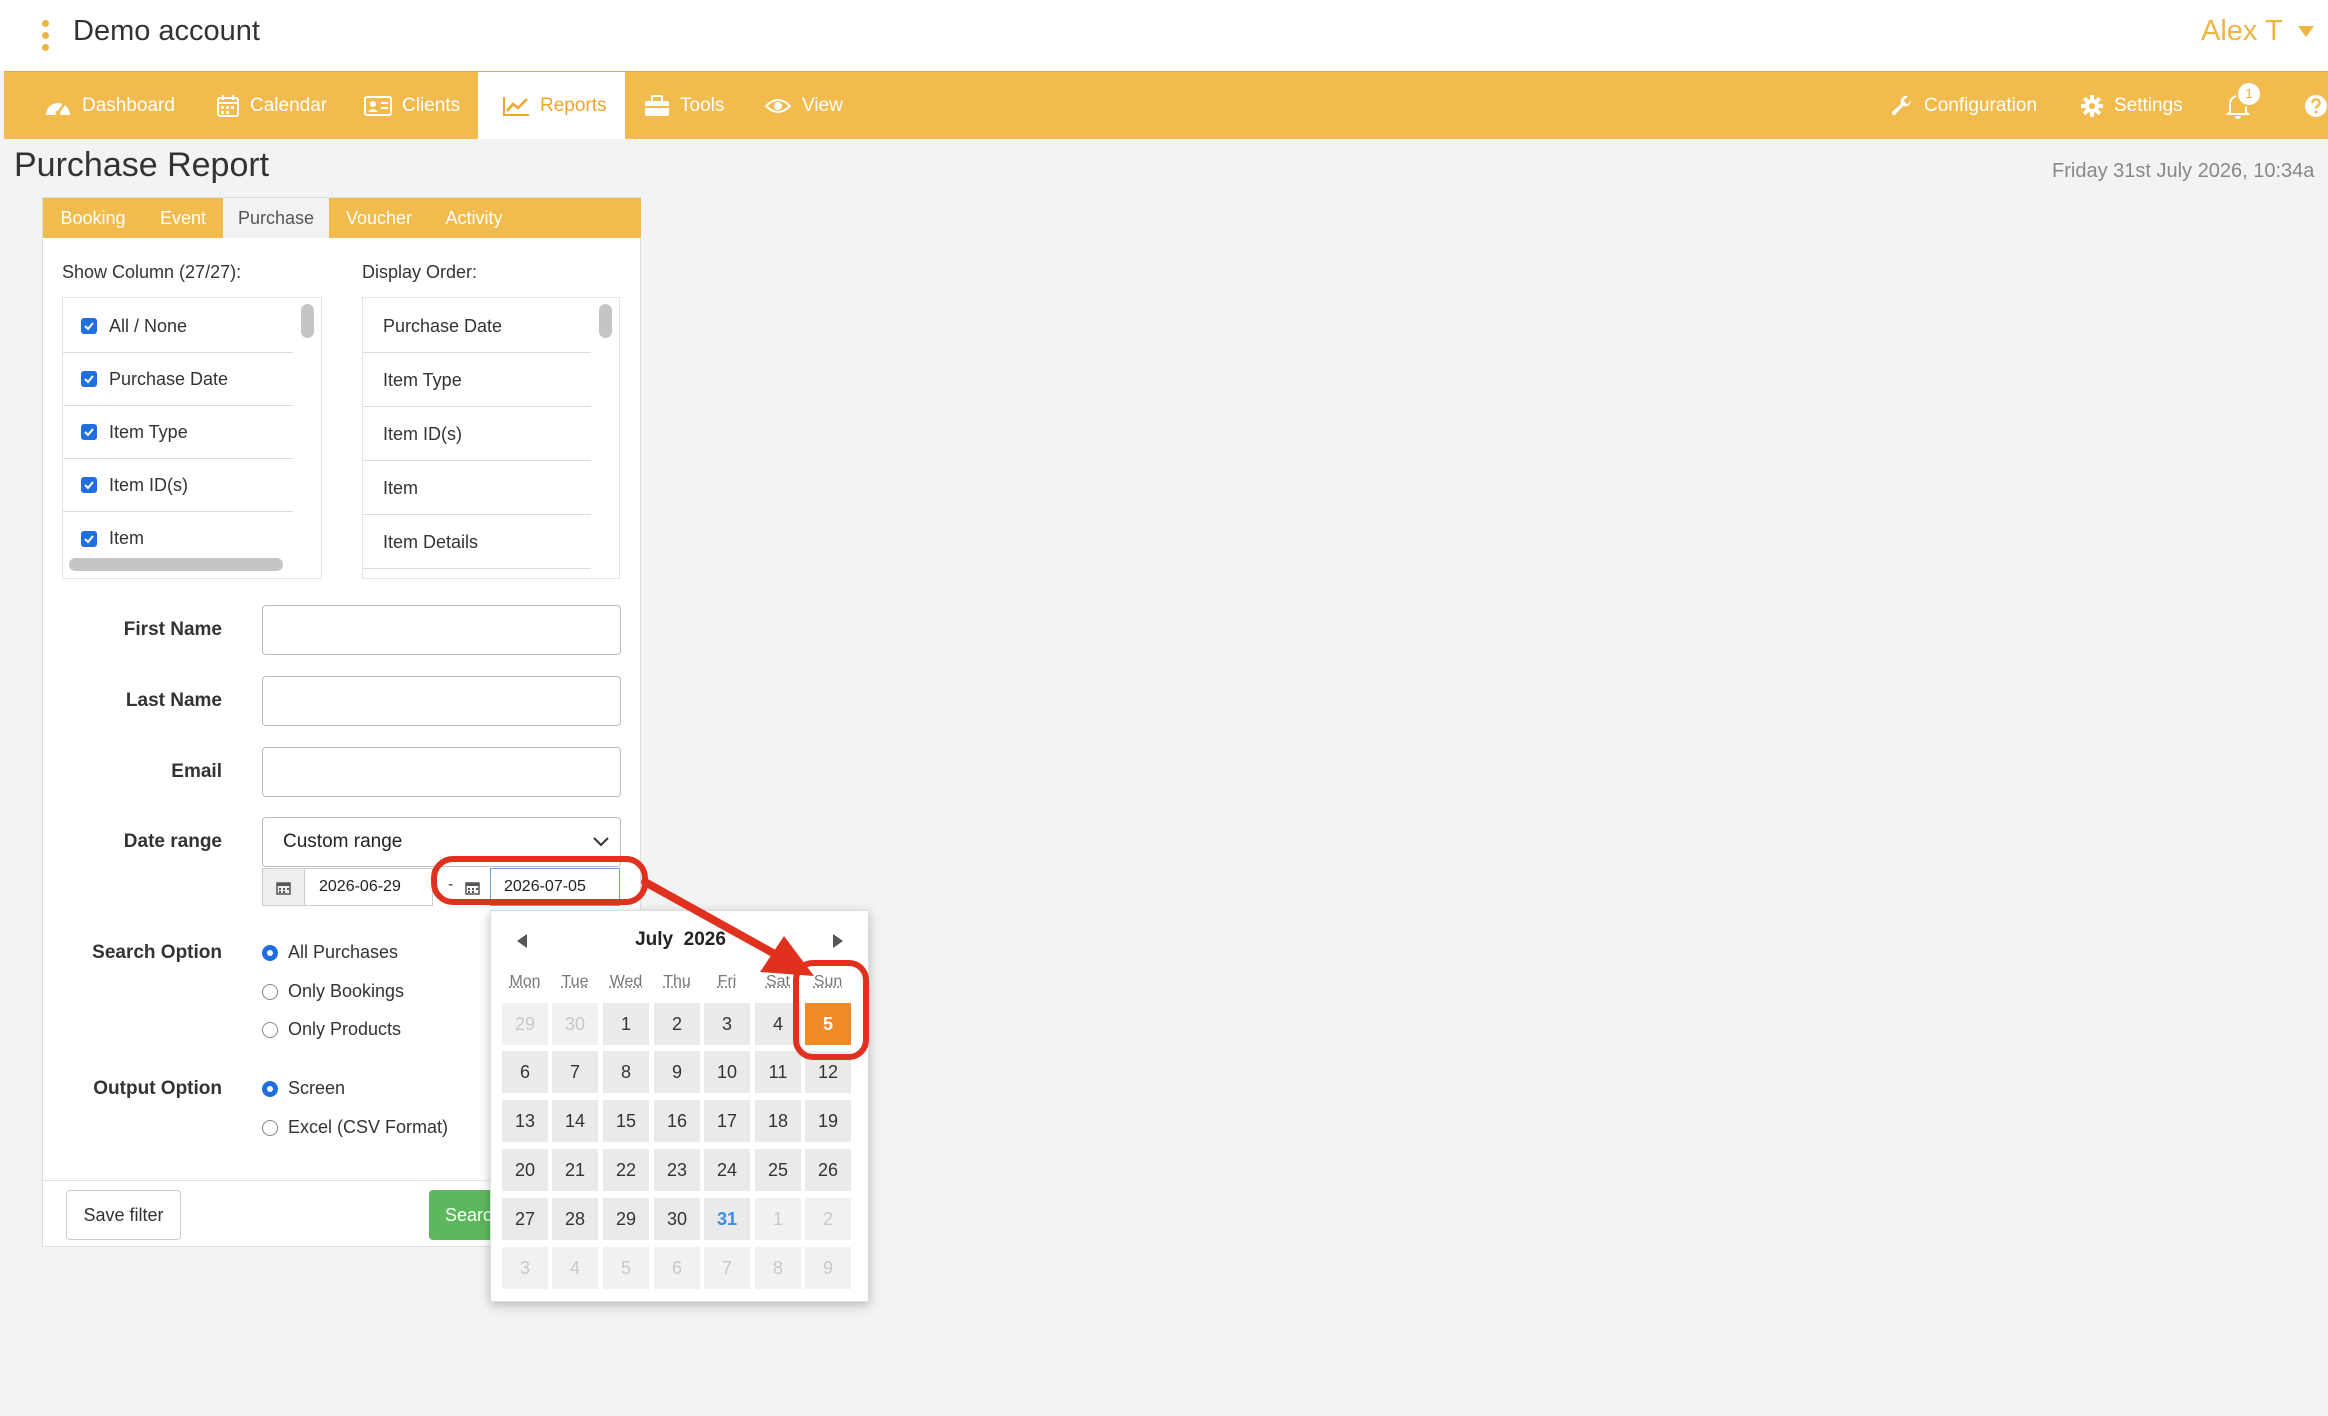 This screenshot has width=2328, height=1416. What do you see at coordinates (727, 1219) in the screenshot?
I see `calendar-day-today: 31` at bounding box center [727, 1219].